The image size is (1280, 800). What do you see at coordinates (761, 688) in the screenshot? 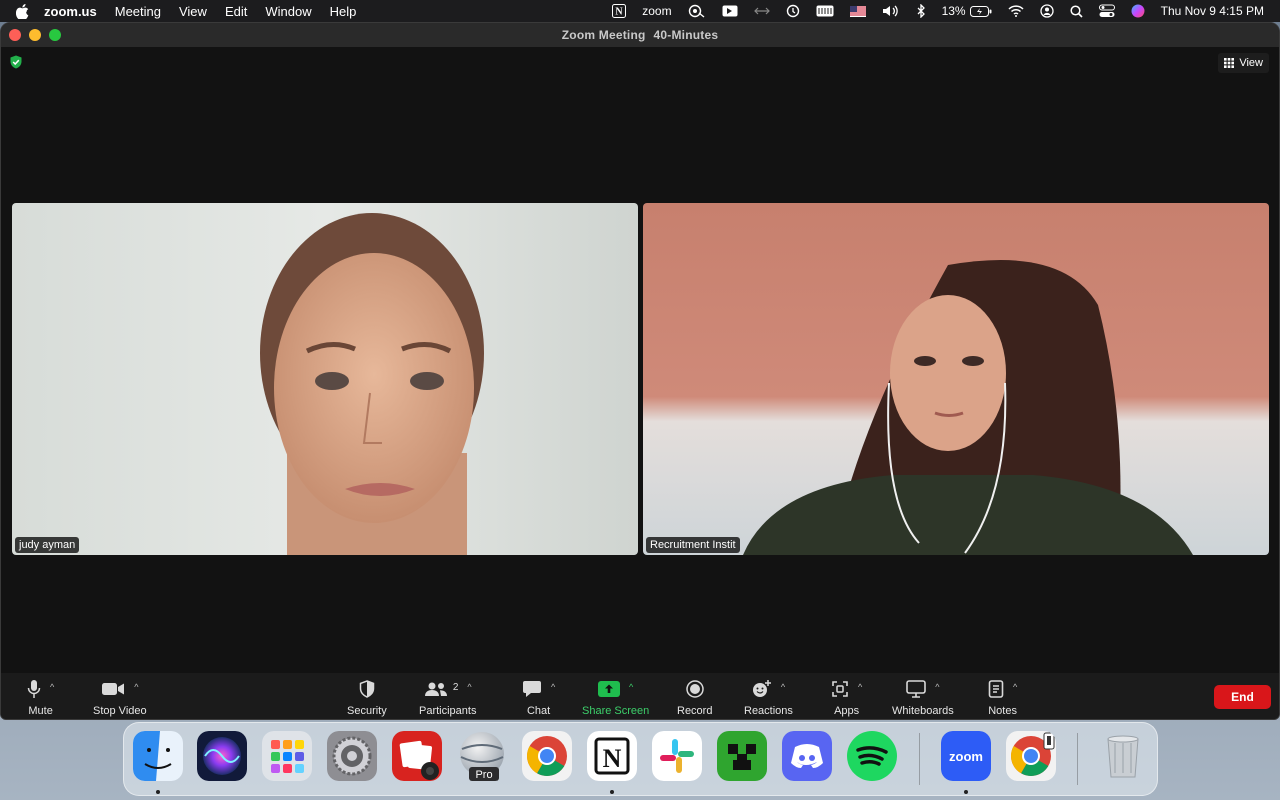
I see `smiley-plus-icon` at bounding box center [761, 688].